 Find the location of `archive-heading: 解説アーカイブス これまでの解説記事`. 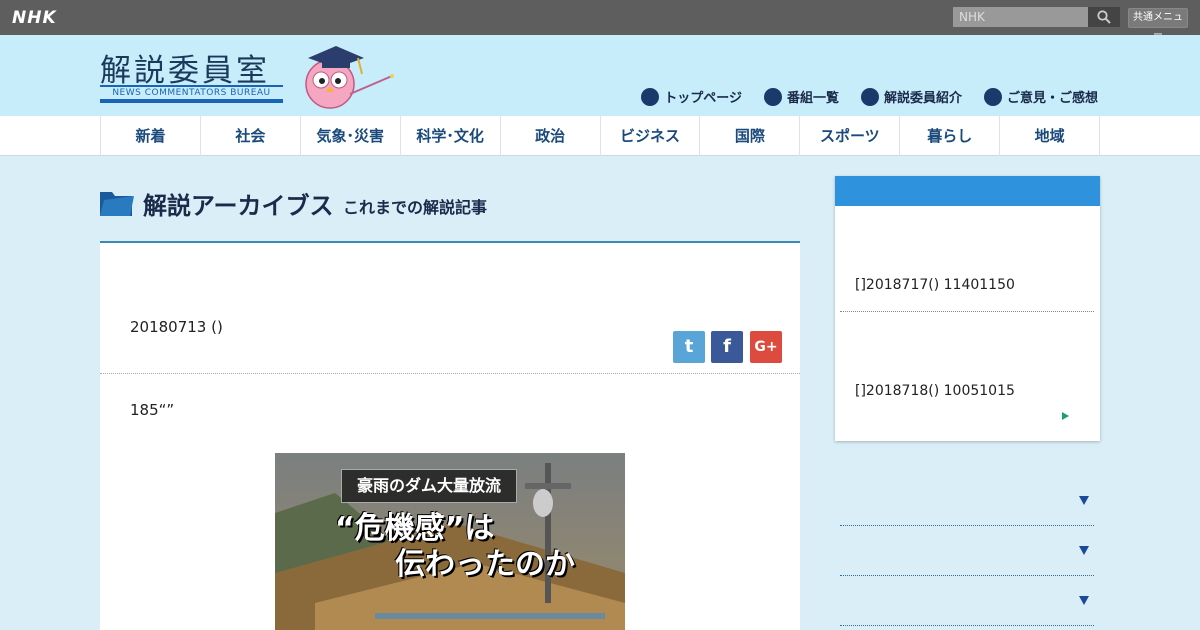

archive-heading: 解説アーカイブス これまでの解説記事 is located at coordinates (450, 209).